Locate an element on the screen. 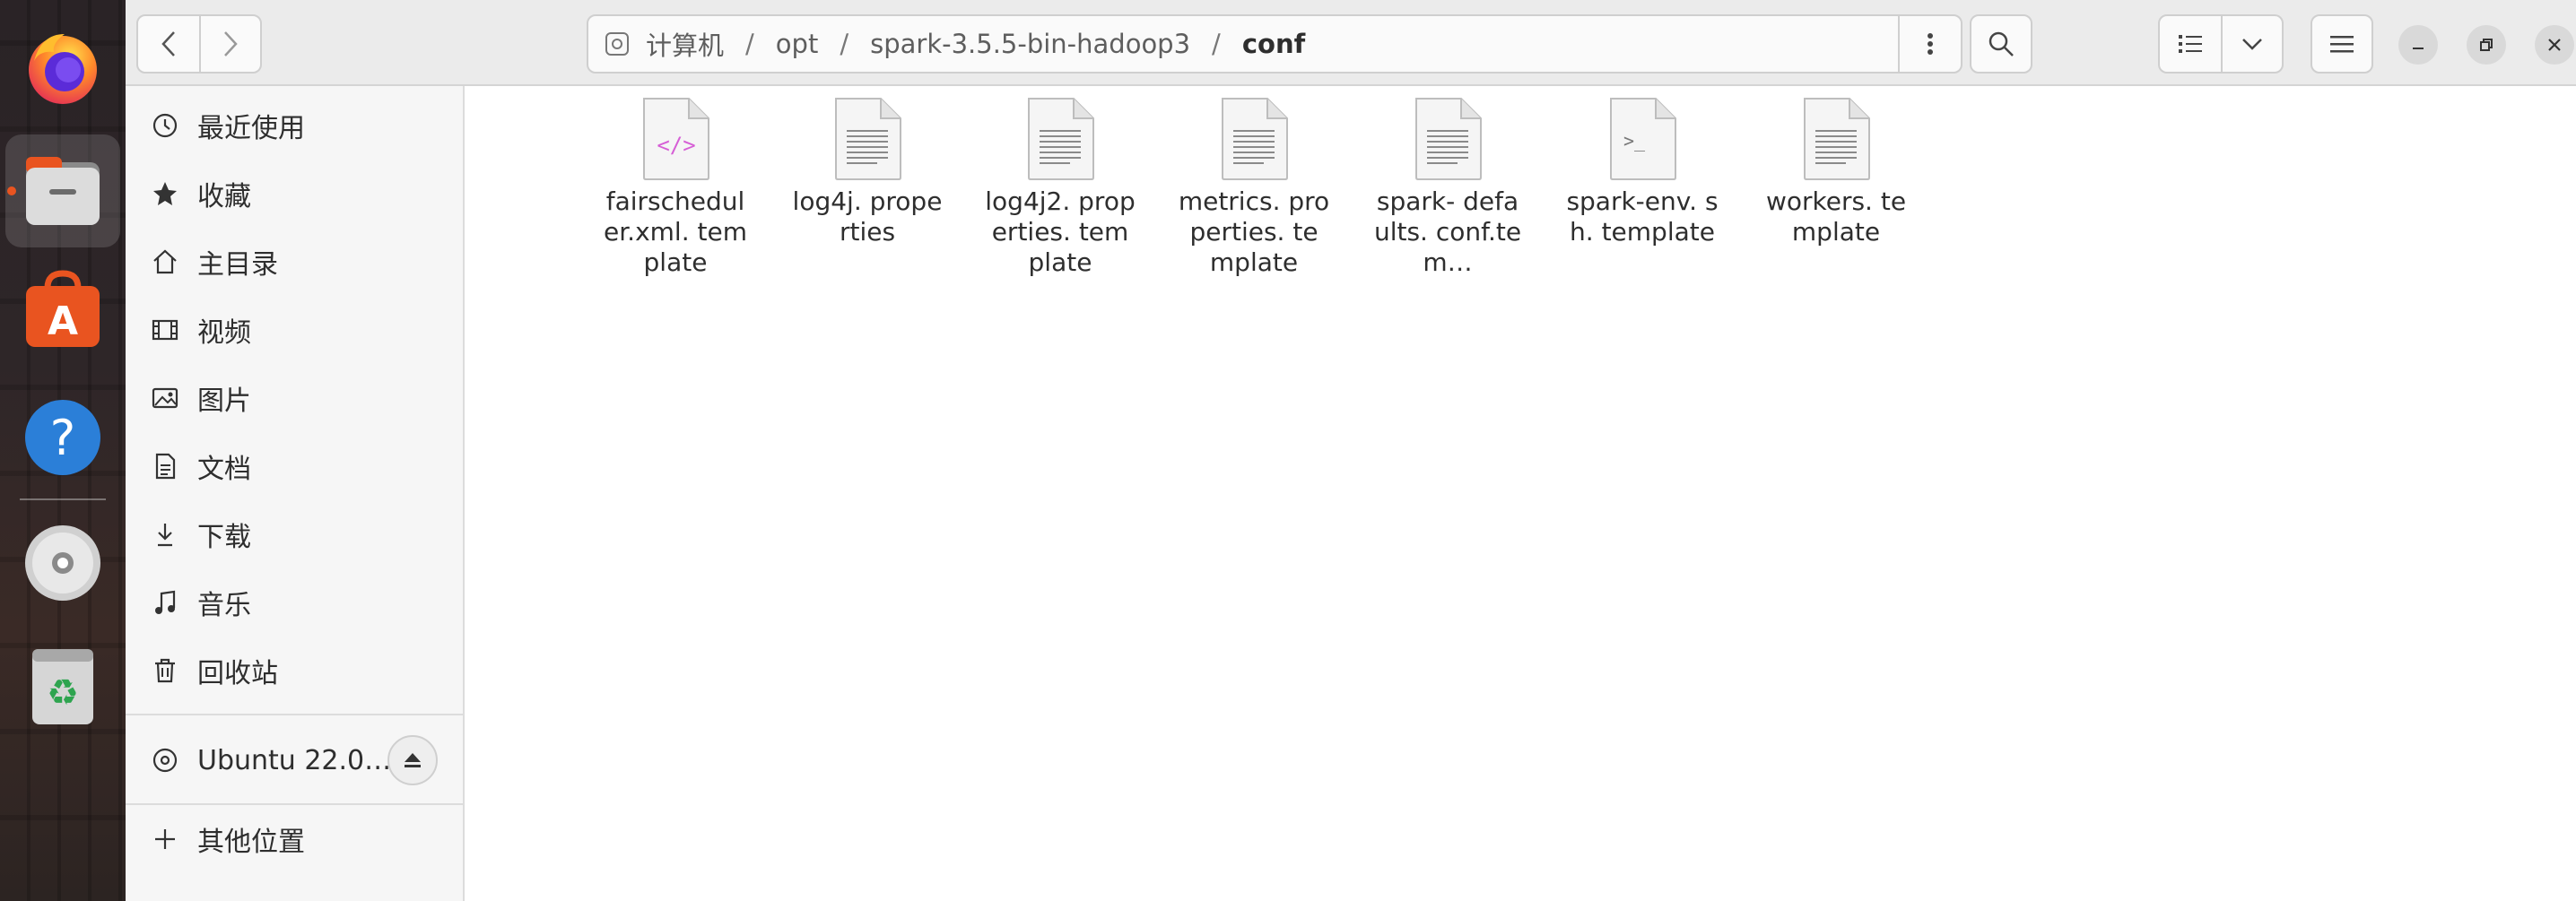 This screenshot has width=2576, height=901. eject-icon is located at coordinates (413, 760).